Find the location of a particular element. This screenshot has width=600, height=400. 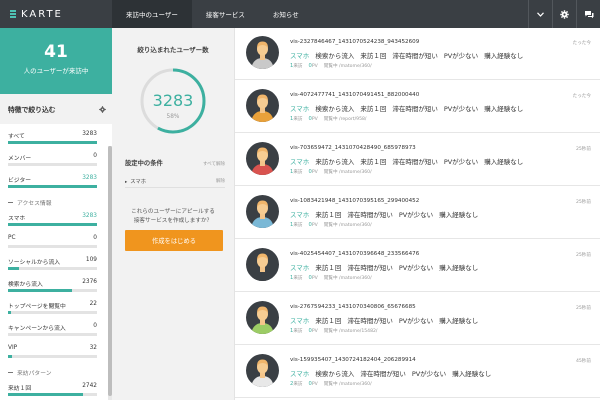

filter-item: ソーシャルから流入 109 is located at coordinates (52, 265).